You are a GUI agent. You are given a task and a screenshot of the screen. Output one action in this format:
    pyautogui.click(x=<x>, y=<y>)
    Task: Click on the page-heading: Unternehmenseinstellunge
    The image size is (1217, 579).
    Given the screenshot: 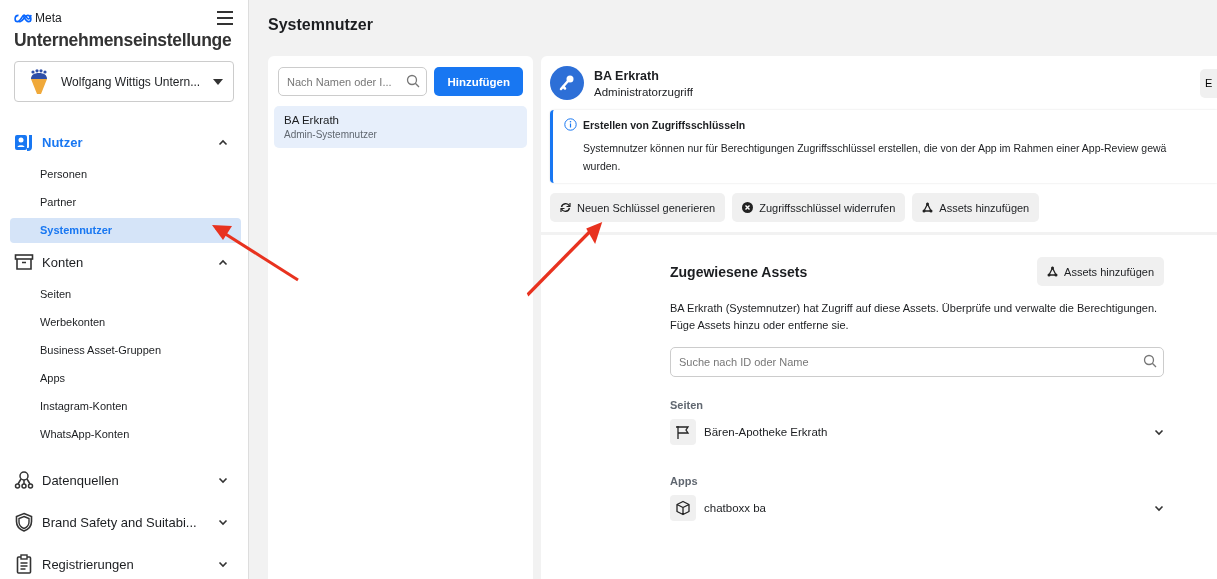 What is the action you would take?
    pyautogui.click(x=123, y=40)
    